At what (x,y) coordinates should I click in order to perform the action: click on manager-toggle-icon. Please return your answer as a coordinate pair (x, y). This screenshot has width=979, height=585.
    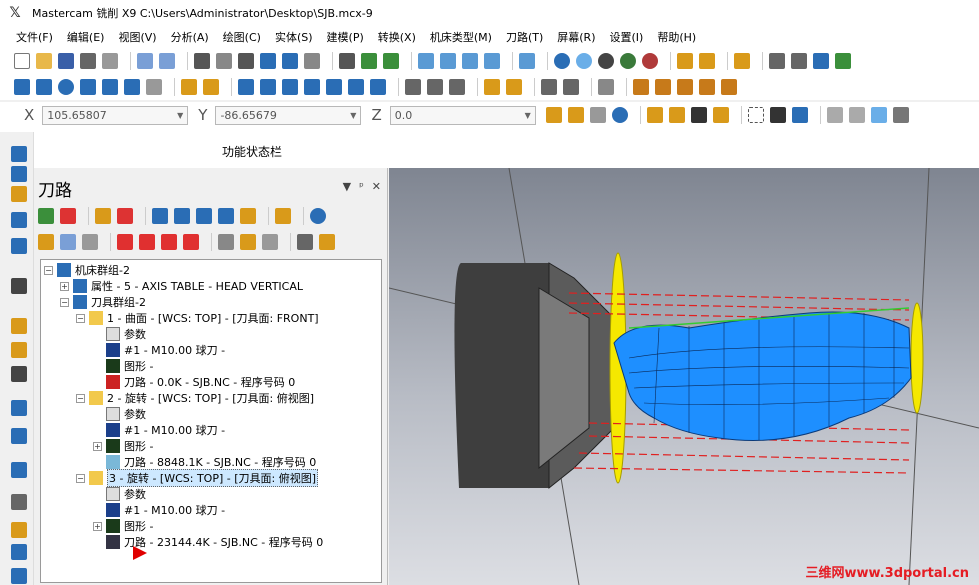
    Looking at the image, I should click on (19, 154).